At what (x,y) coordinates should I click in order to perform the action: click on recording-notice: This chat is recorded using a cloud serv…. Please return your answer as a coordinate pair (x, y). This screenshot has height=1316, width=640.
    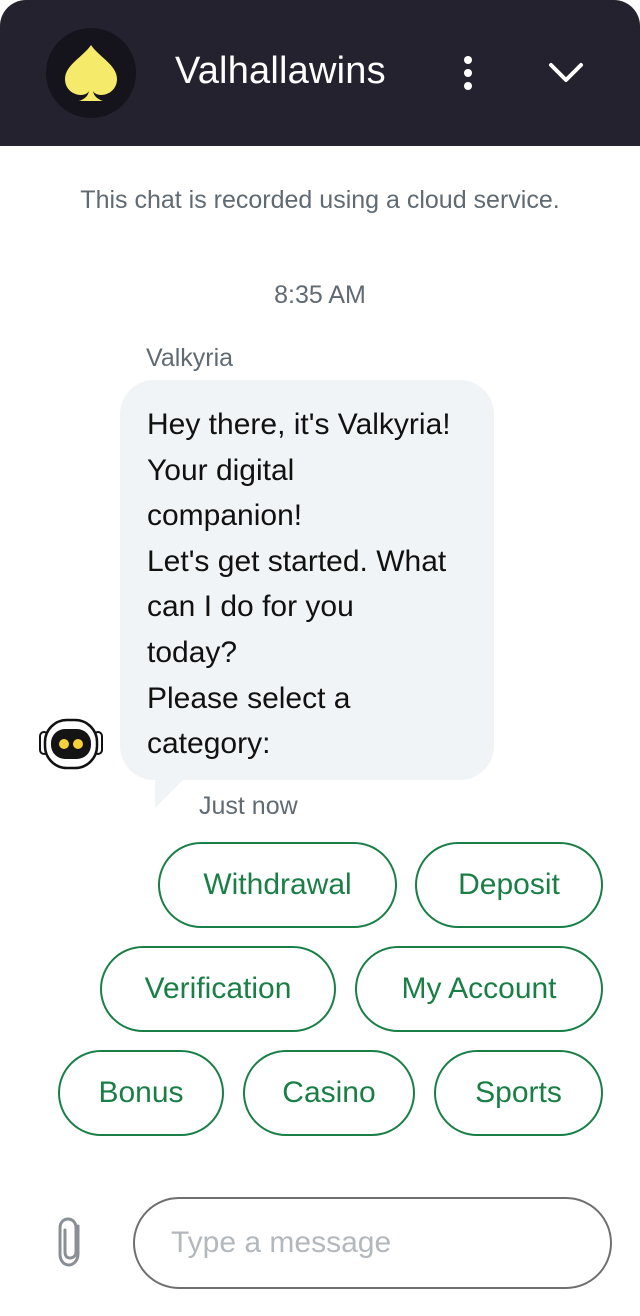
    Looking at the image, I should click on (320, 200).